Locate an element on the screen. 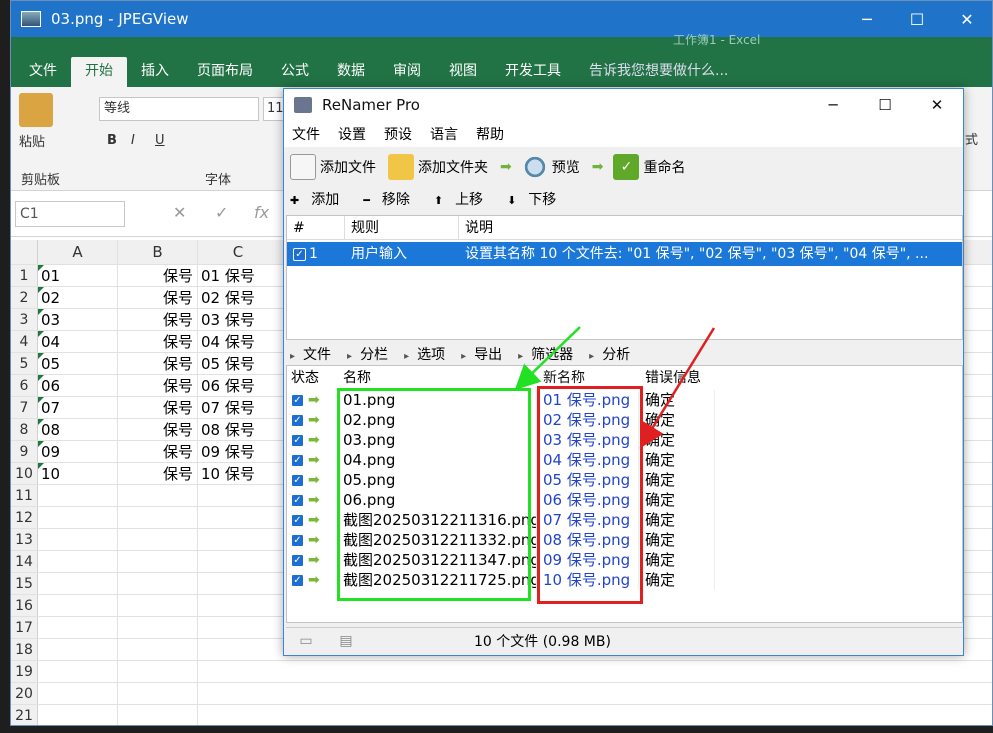  excel-tab: 公式 is located at coordinates (295, 72).